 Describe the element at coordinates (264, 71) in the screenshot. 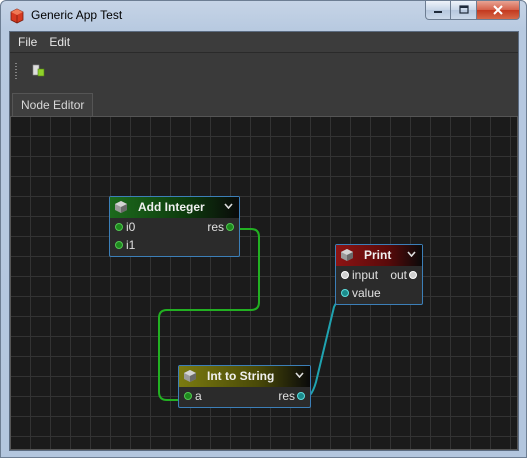

I see `toolbar` at that location.